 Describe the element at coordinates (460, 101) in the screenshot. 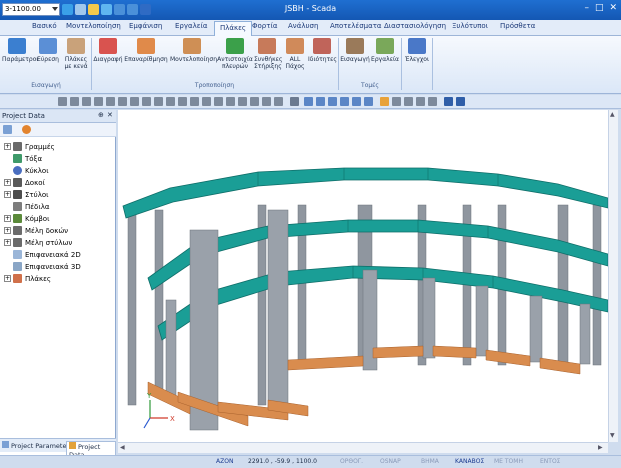

I see `redo-icon` at that location.